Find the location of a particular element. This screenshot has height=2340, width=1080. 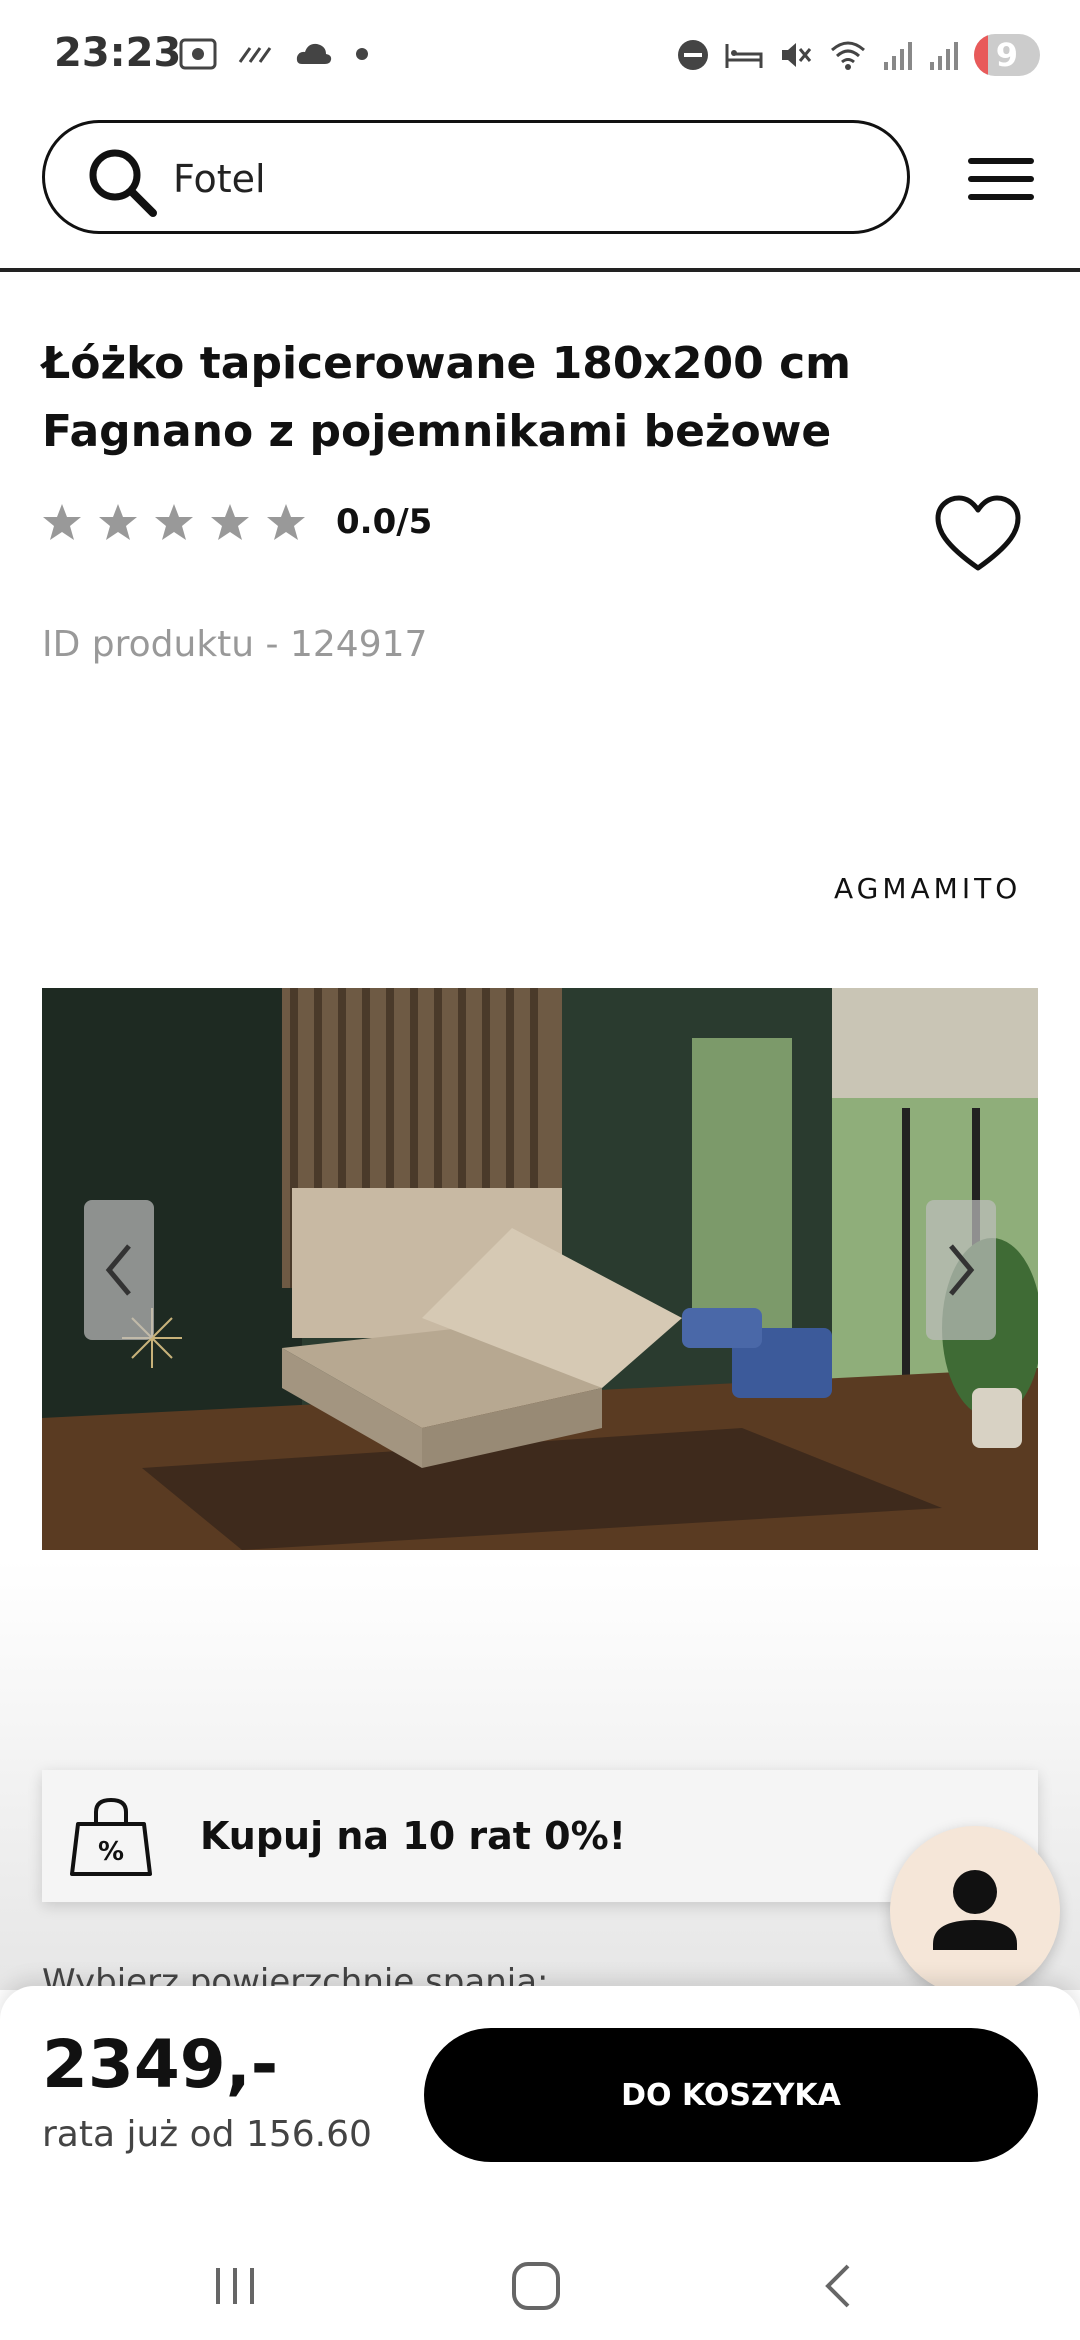

person-icon is located at coordinates (975, 1910).